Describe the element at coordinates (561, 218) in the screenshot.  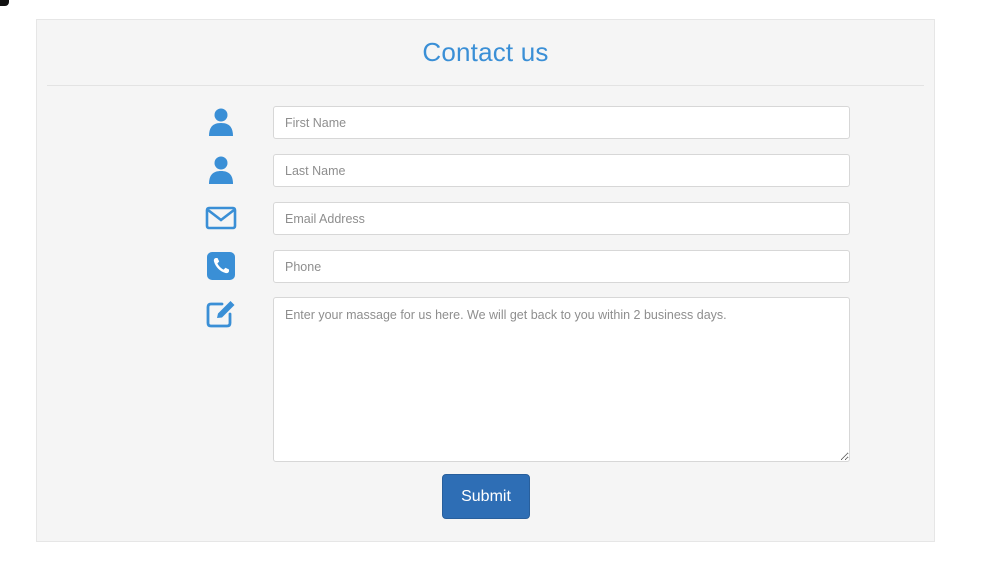
I see `email-input` at that location.